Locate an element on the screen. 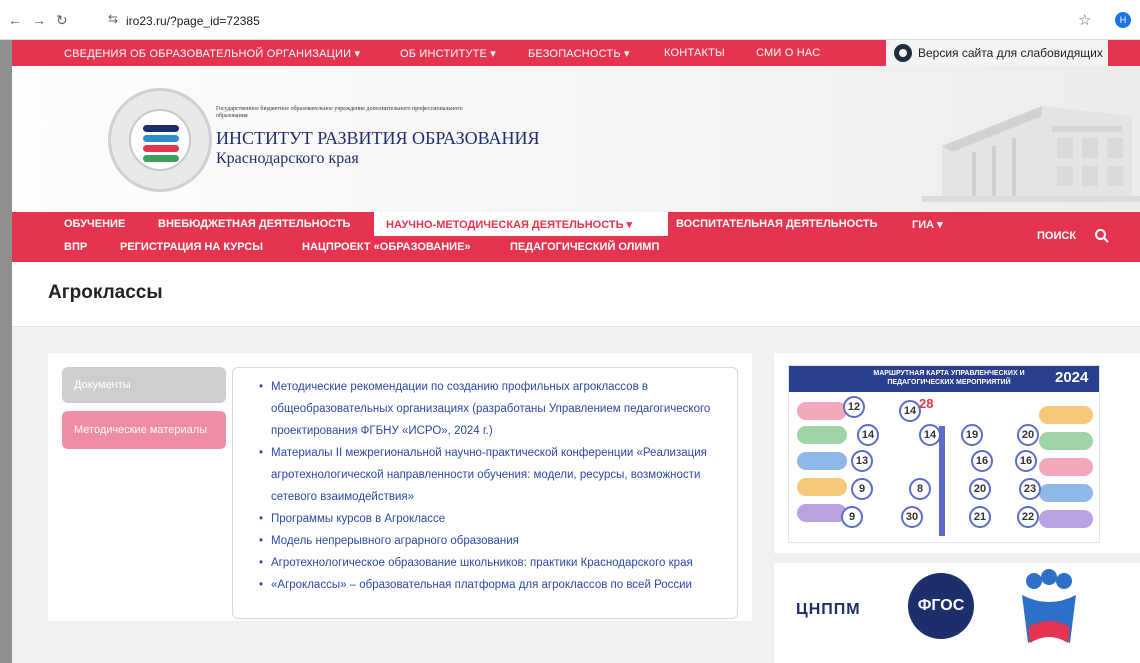 The image size is (1140, 663). main-nav-item-registration: РЕГИСТРАЦИЯ НА КУРСЫ is located at coordinates (191, 247).